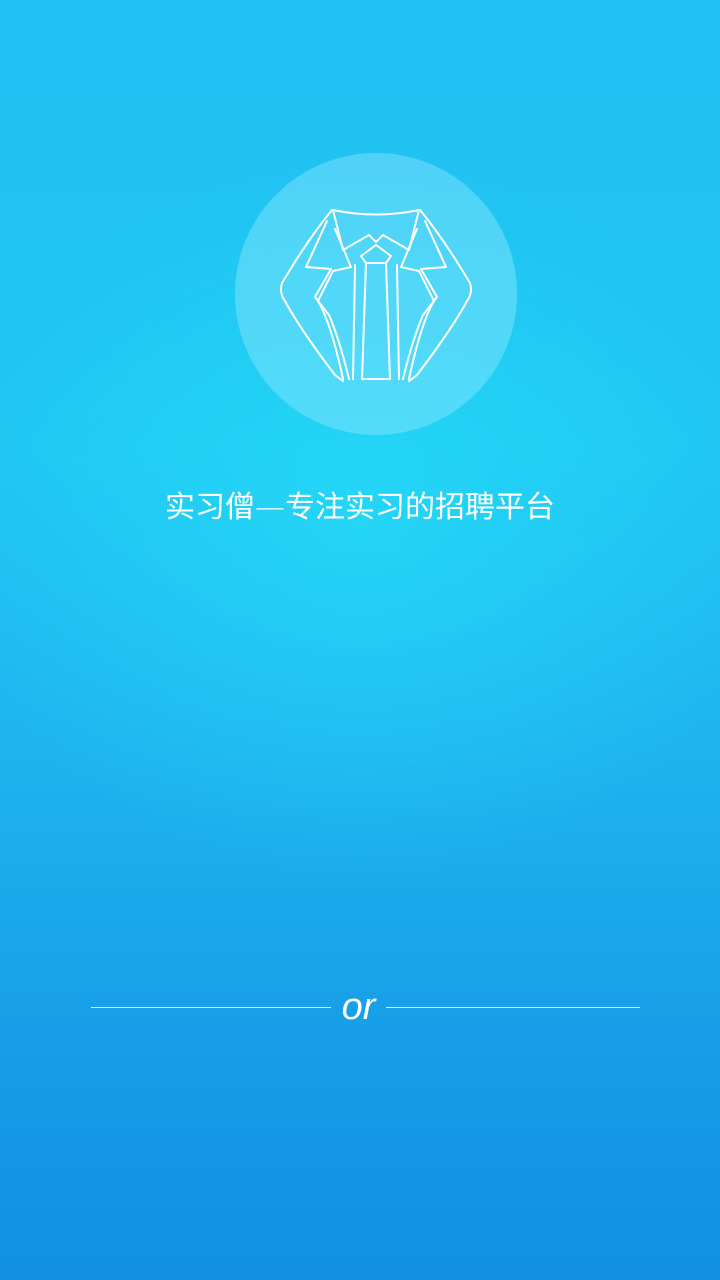 Image resolution: width=720 pixels, height=1280 pixels. I want to click on suit-shirt-tie-icon, so click(376, 295).